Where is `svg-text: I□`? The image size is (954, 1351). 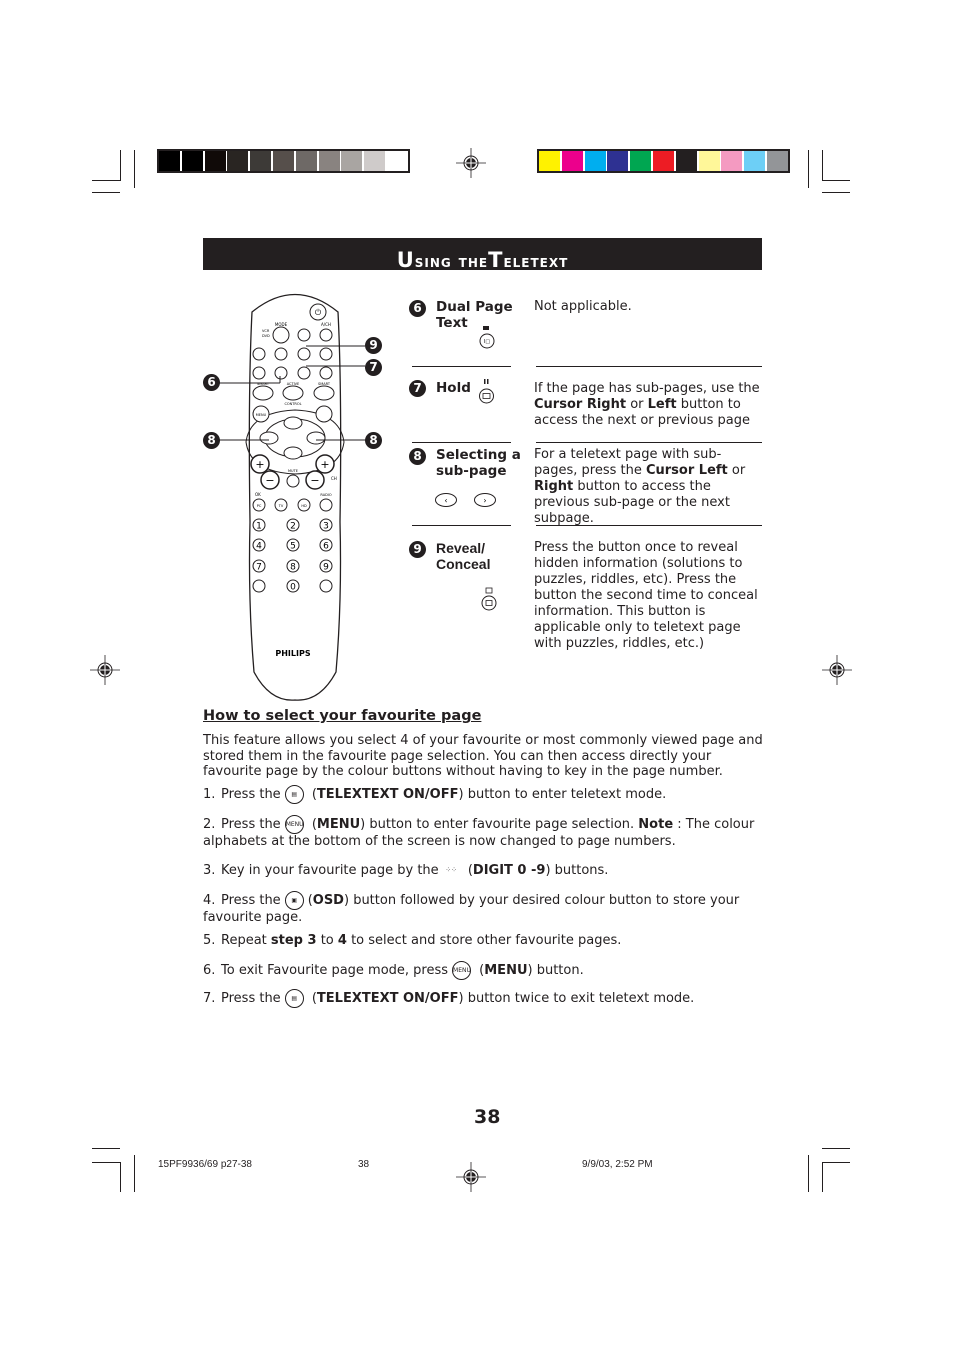 svg-text: I□ is located at coordinates (487, 342).